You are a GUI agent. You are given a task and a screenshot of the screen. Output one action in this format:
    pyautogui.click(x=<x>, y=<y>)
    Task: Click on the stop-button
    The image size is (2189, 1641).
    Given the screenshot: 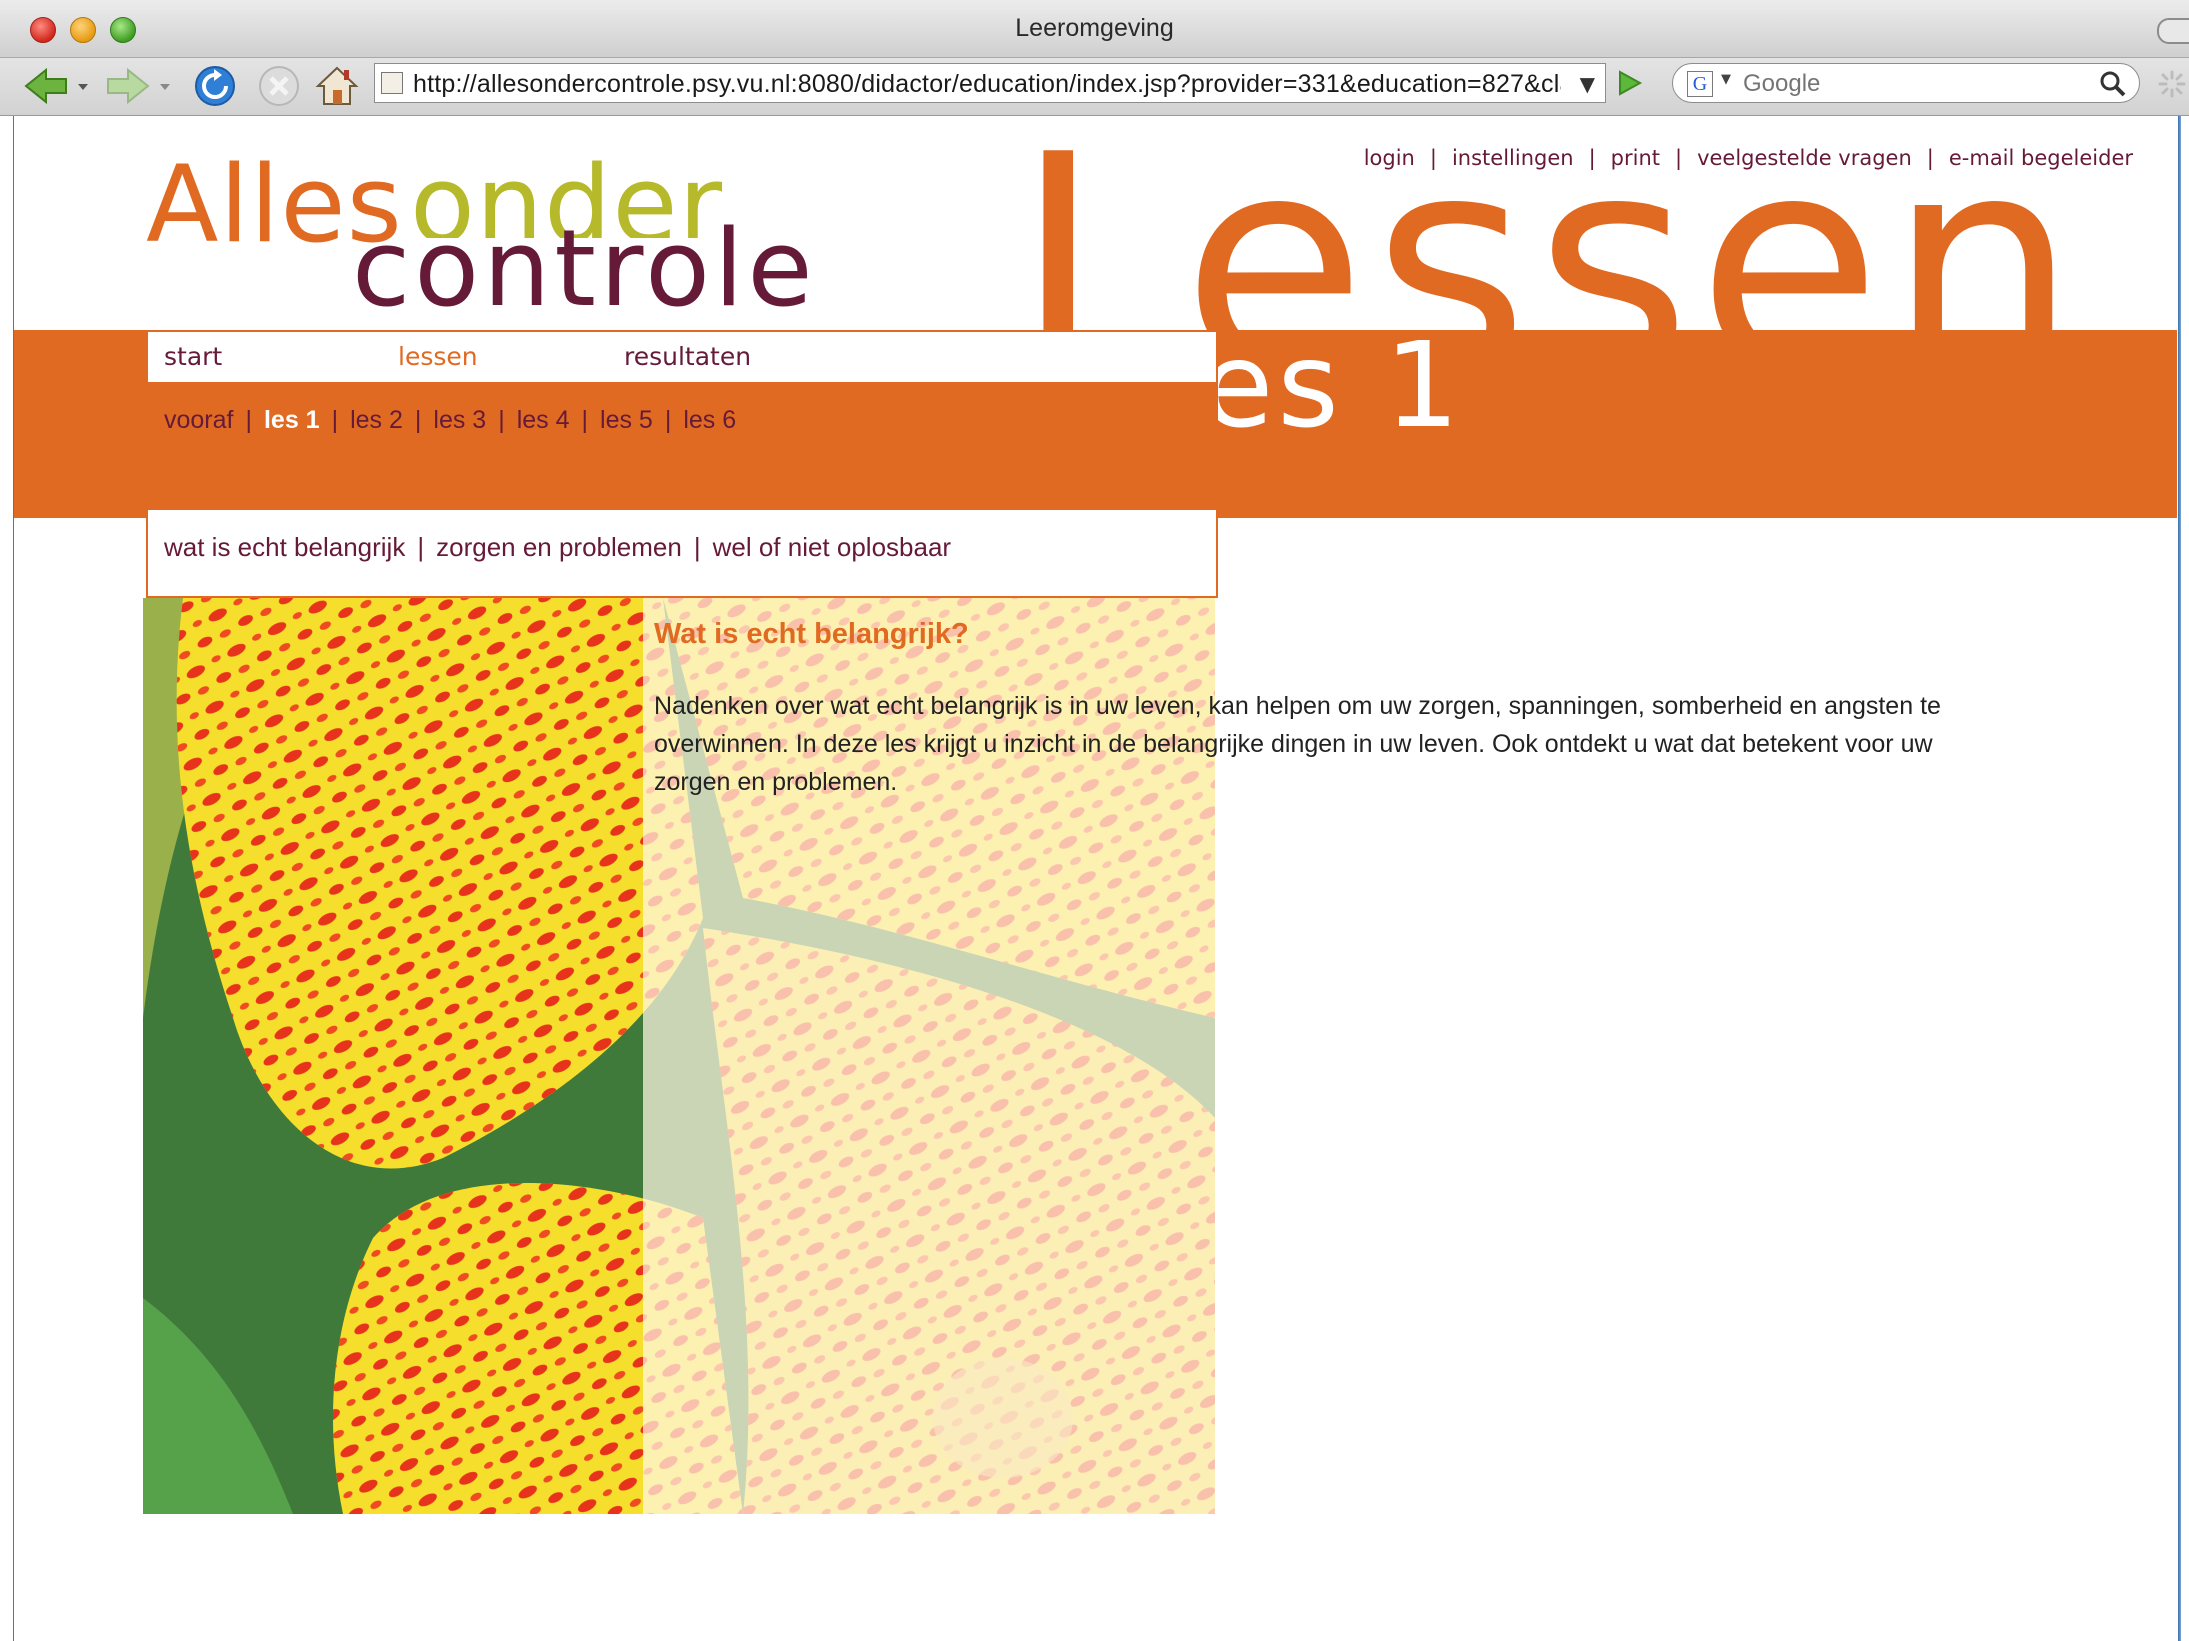 What is the action you would take?
    pyautogui.click(x=279, y=86)
    